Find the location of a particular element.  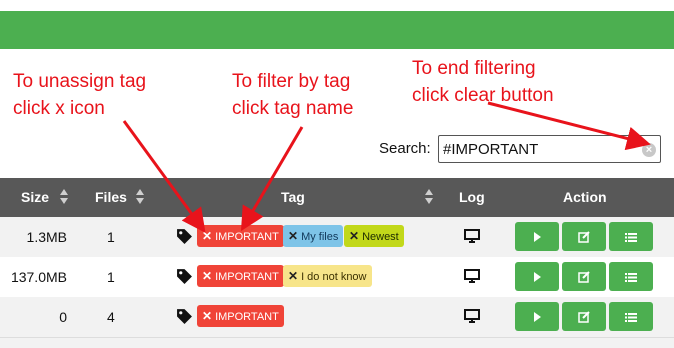

tag-label: I do not know is located at coordinates (333, 277).